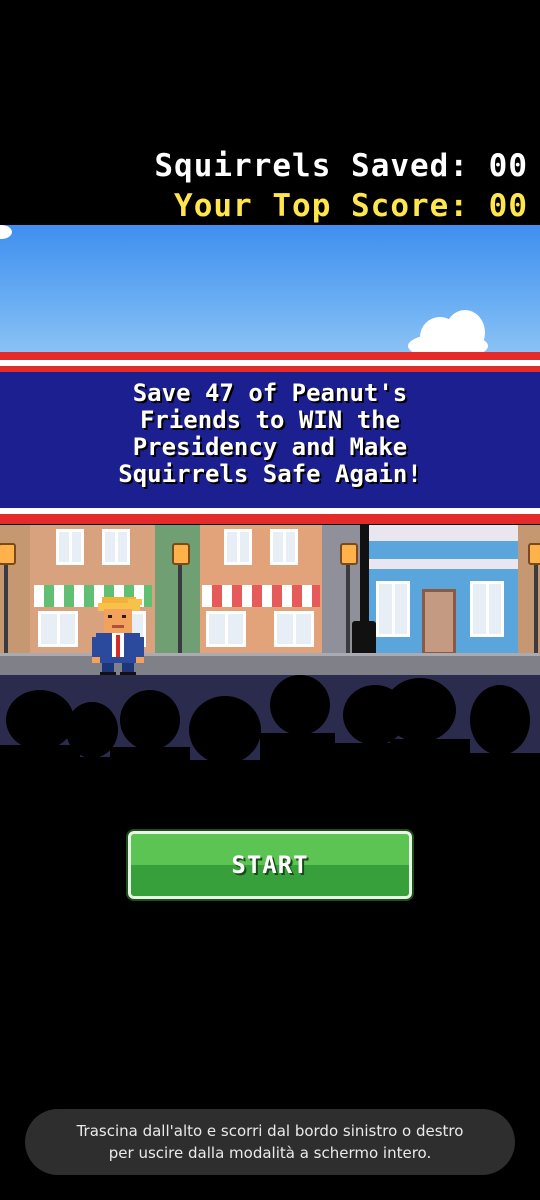  I want to click on mission-text-line: Save 47 of Peanut's, so click(270, 393).